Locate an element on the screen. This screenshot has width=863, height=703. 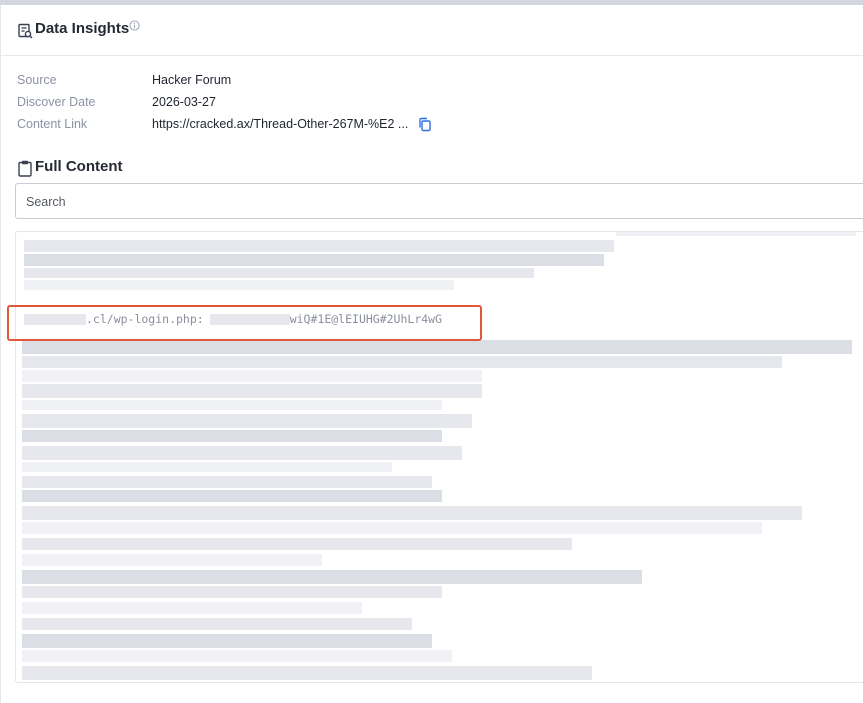
document-search-icon is located at coordinates (25, 31).